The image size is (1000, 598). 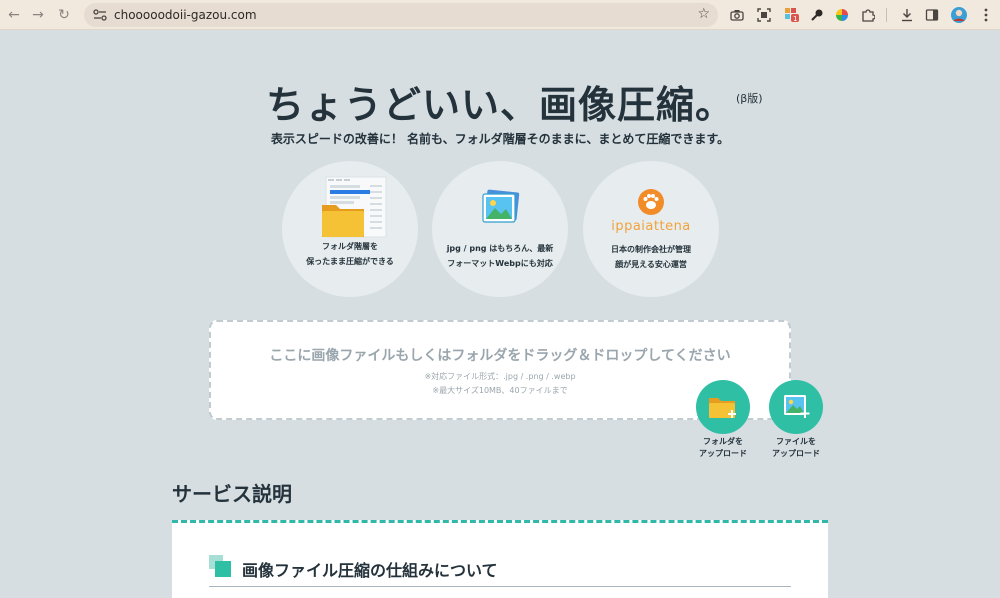 I want to click on address-bar: chooooodoii-gazou.com ☆, so click(x=401, y=15).